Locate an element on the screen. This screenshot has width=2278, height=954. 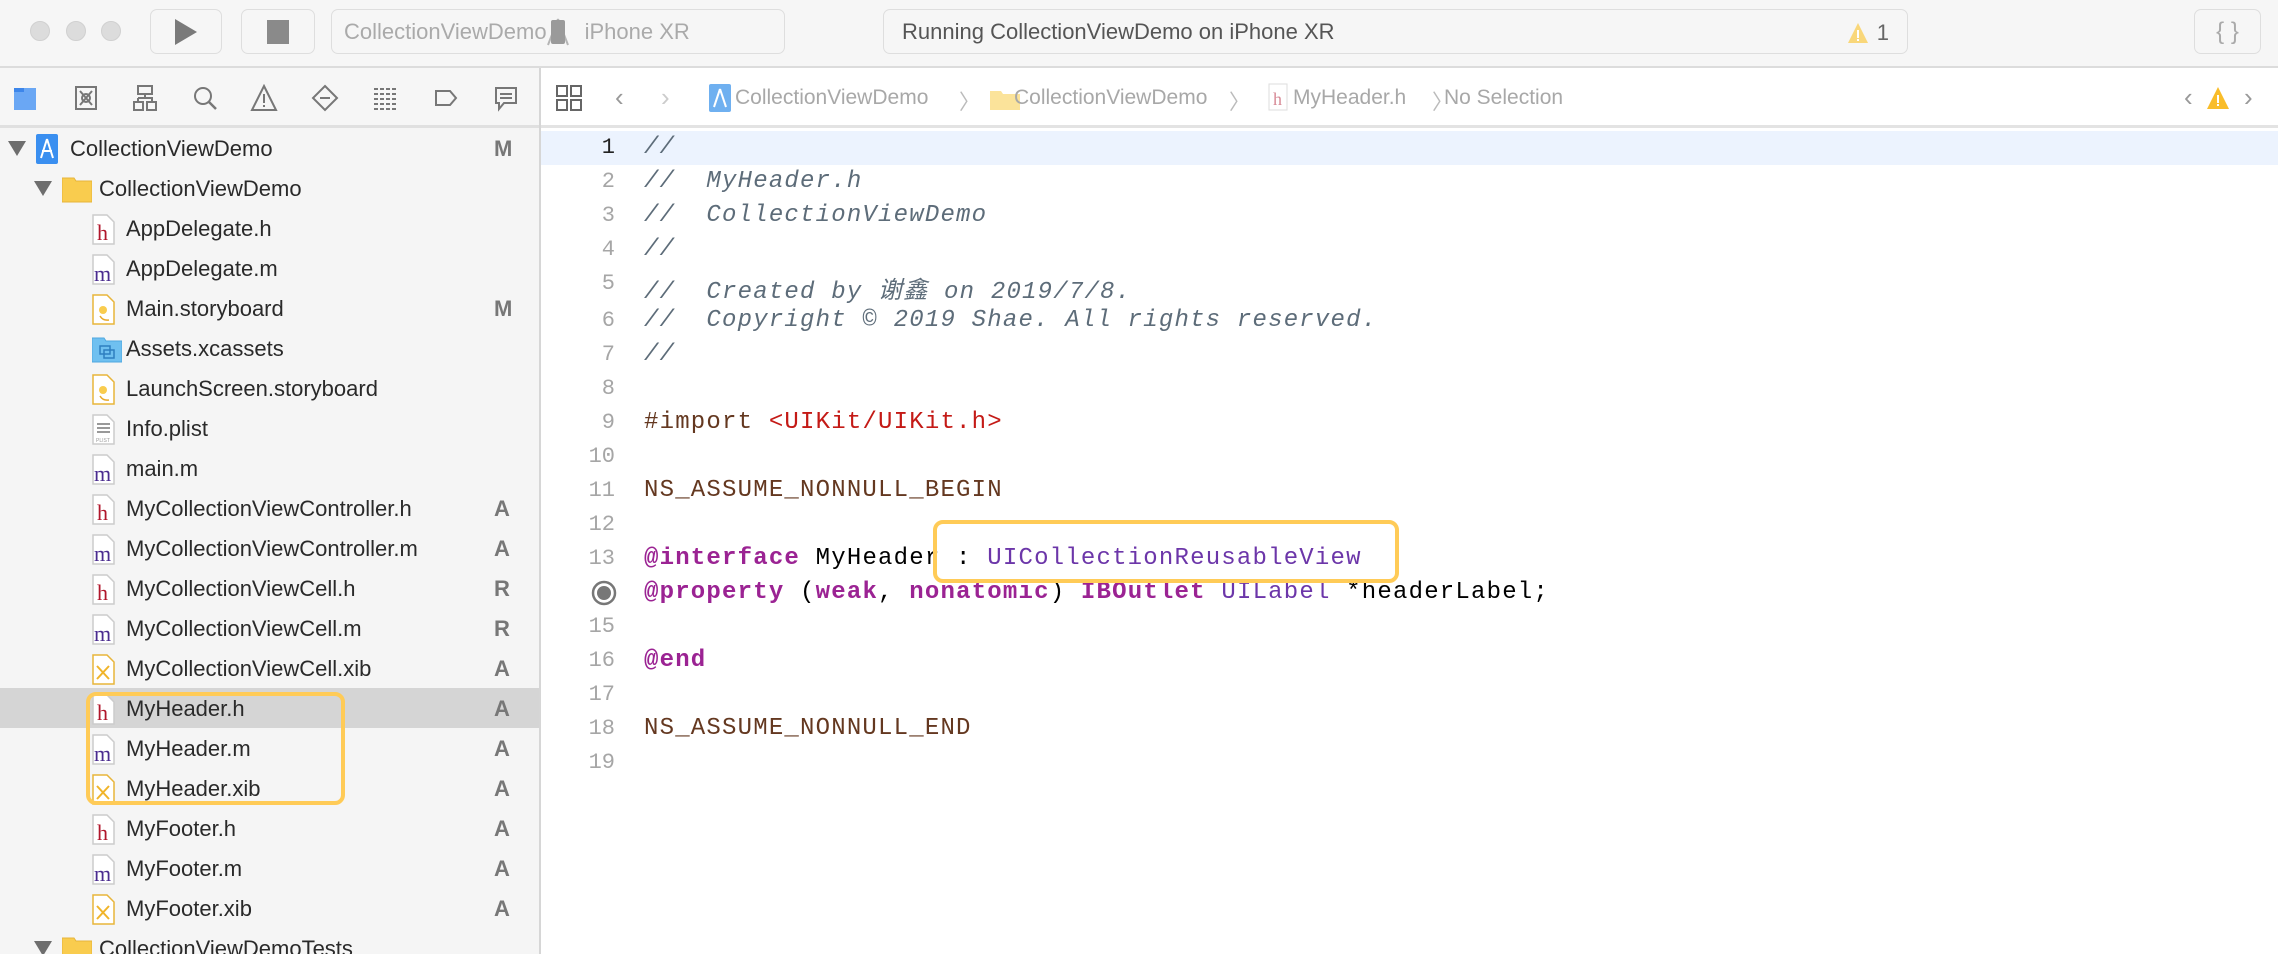
svg-text: m is located at coordinates (102, 273).